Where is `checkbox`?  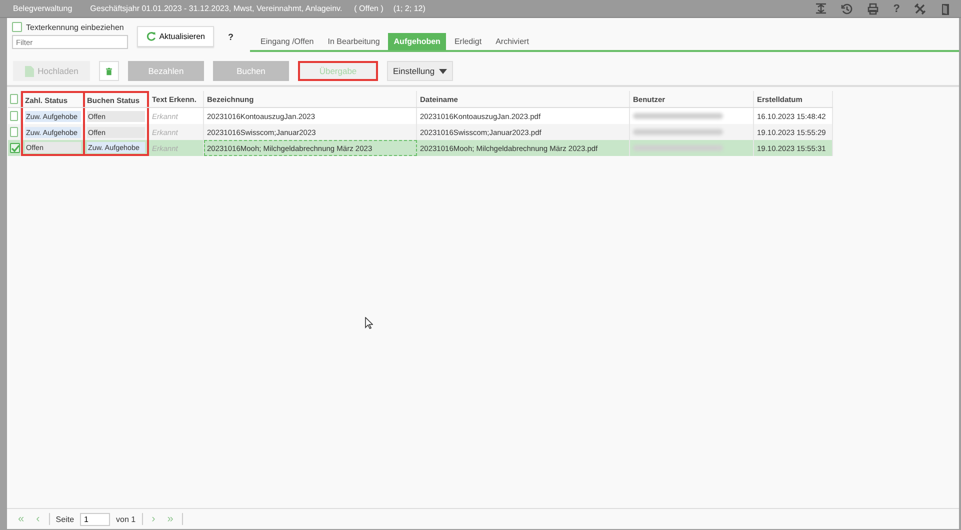 checkbox is located at coordinates (17, 27).